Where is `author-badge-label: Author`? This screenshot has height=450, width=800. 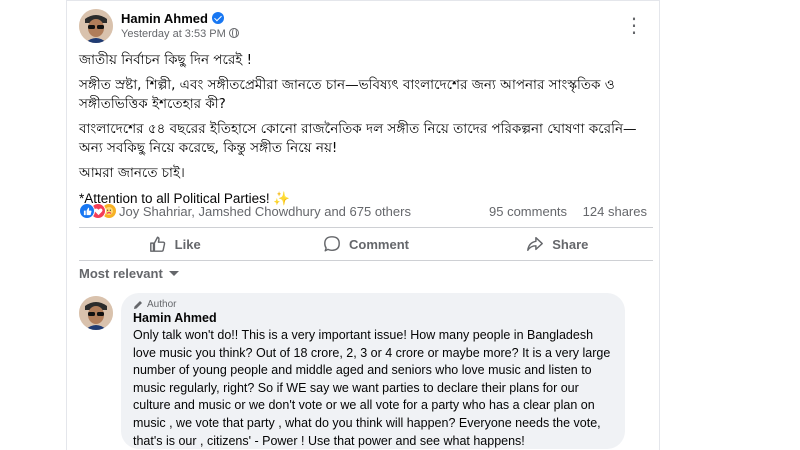 author-badge-label: Author is located at coordinates (162, 304).